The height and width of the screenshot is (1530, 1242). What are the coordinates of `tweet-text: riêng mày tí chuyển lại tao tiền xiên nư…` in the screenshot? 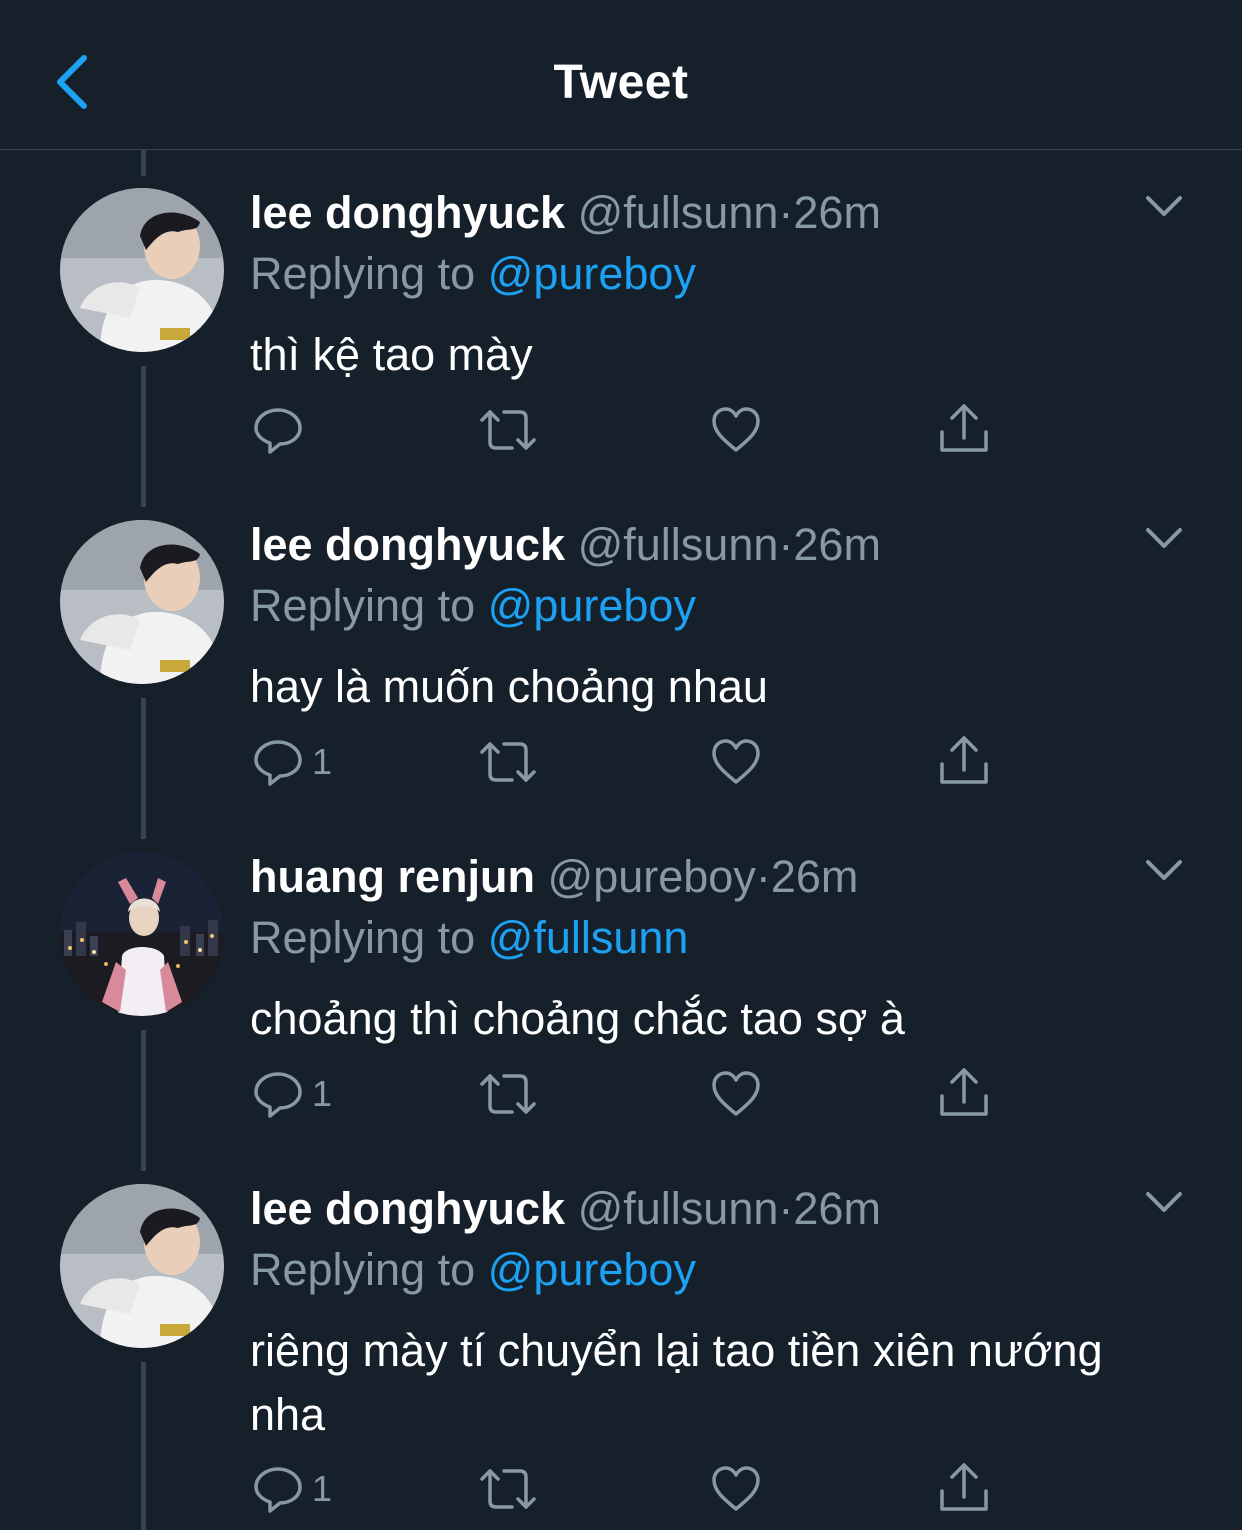 It's located at (676, 1382).